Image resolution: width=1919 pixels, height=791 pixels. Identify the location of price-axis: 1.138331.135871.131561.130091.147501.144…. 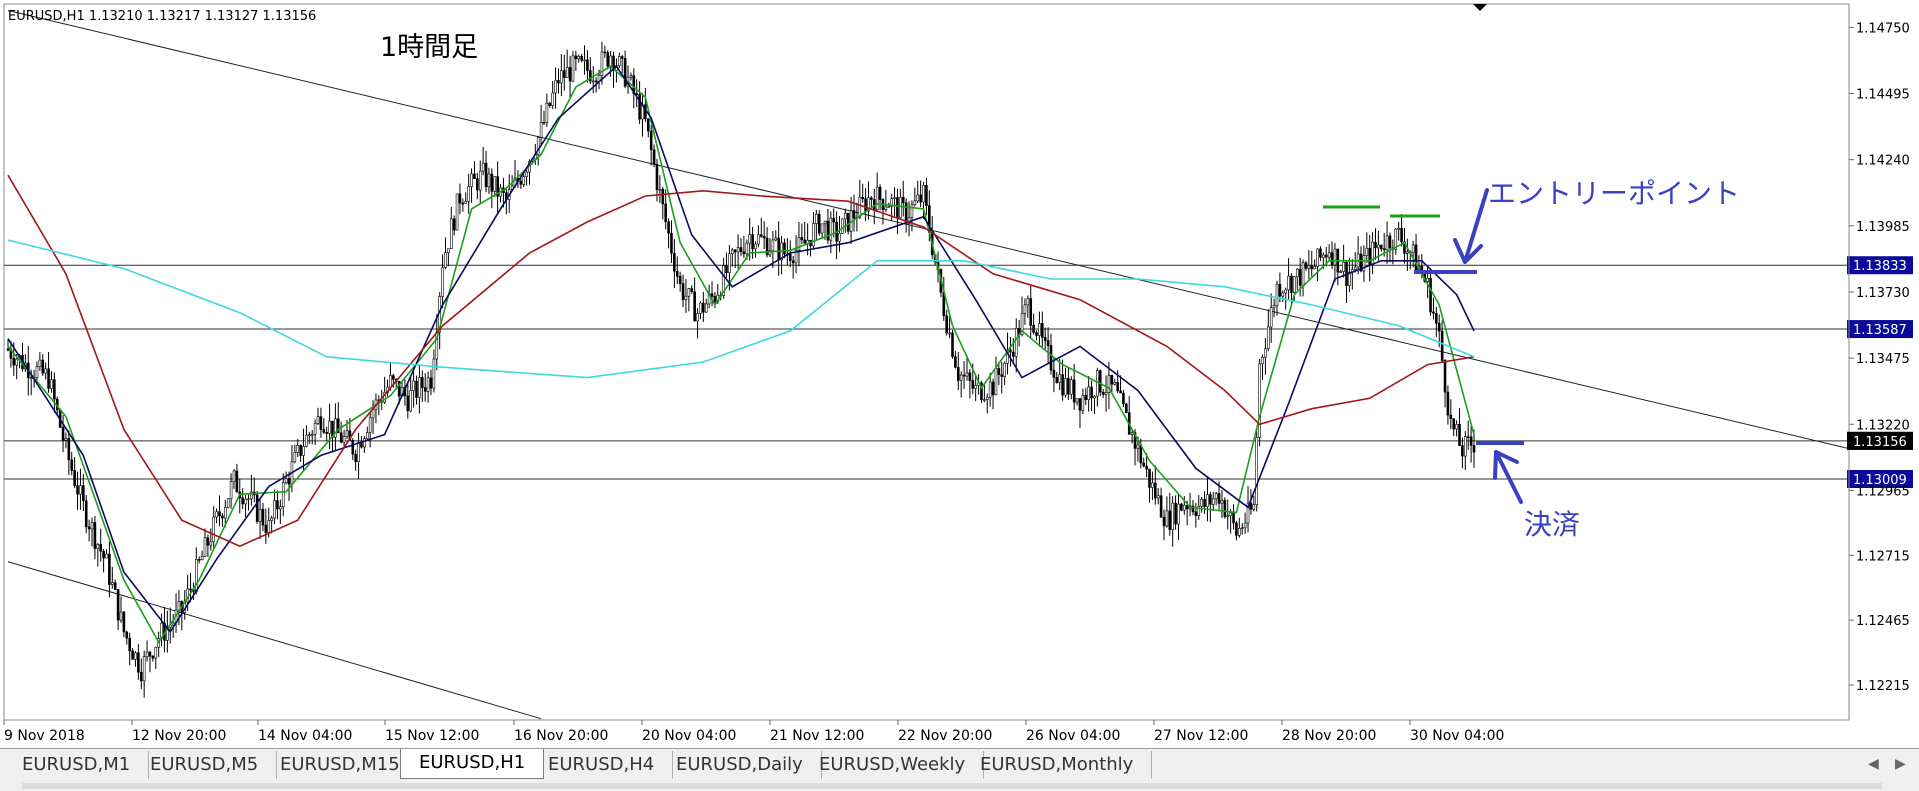
(1880, 362).